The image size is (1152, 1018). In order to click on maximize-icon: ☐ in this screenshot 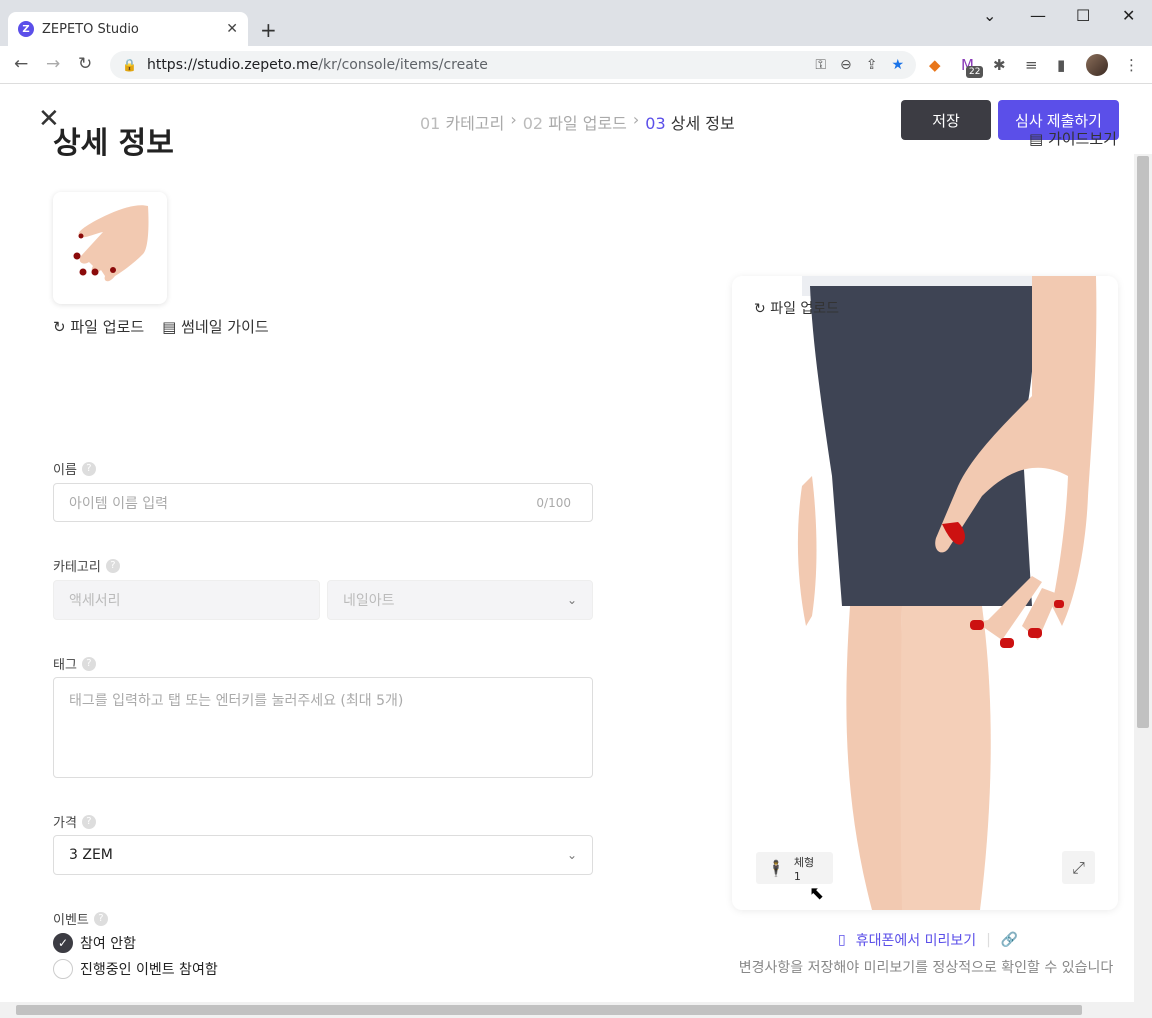, I will do `click(1083, 15)`.